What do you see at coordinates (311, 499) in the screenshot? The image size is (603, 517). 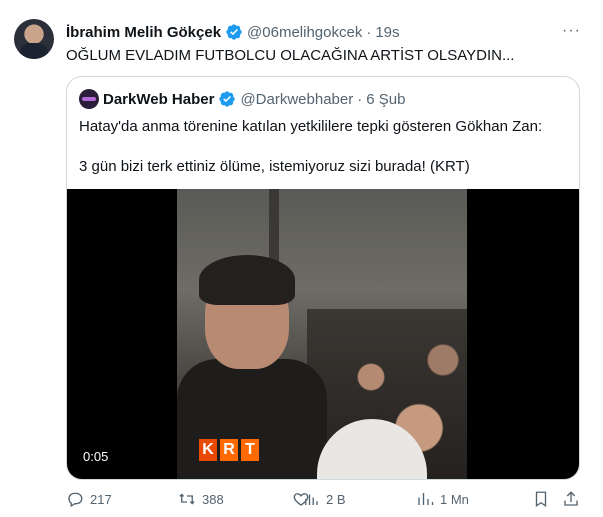 I see `views-icon` at bounding box center [311, 499].